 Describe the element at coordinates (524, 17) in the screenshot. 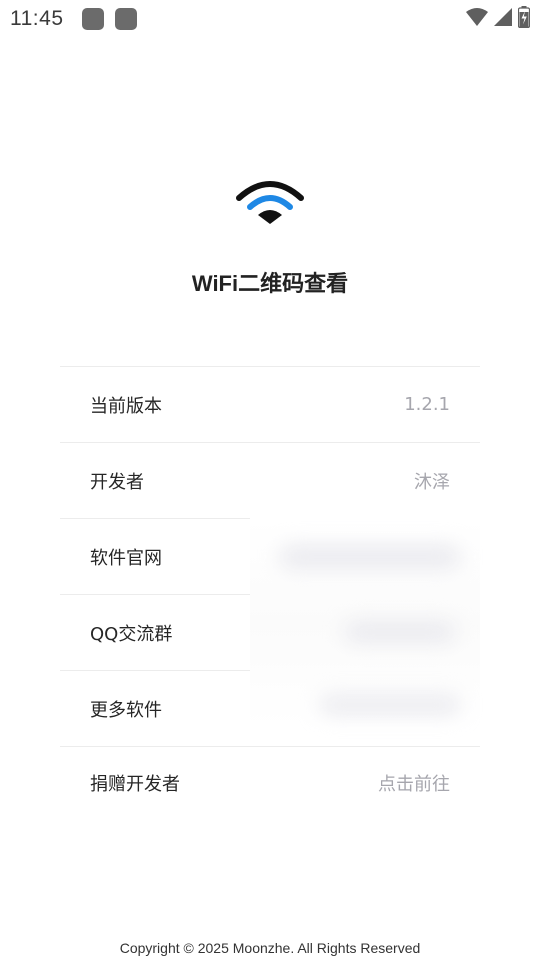

I see `battery-icon` at that location.